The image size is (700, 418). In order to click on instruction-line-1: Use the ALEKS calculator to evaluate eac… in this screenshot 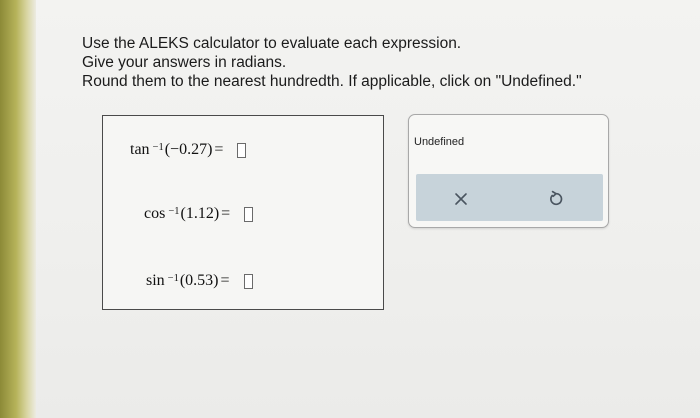, I will do `click(272, 43)`.